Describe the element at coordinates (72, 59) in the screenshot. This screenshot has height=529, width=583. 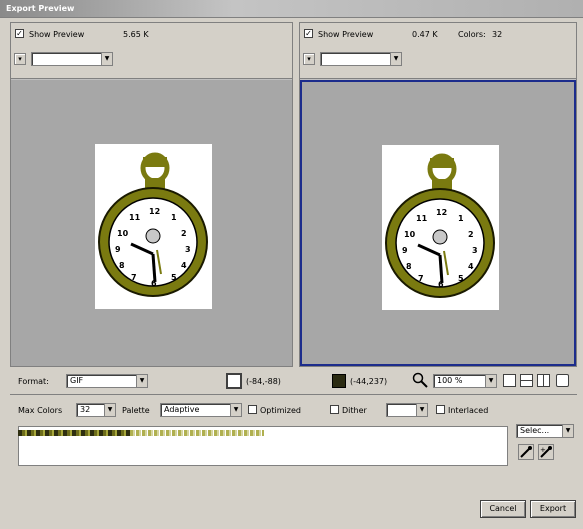
I see `left-settings-select: ▼` at that location.